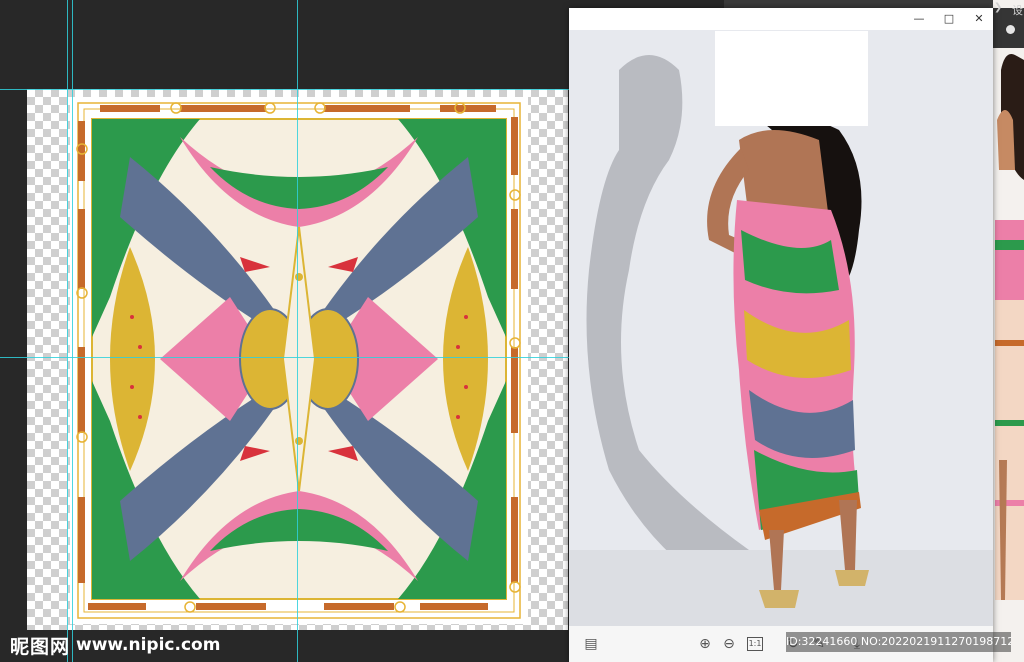 This screenshot has height=662, width=1024. What do you see at coordinates (898, 642) in the screenshot?
I see `image-id-overlay: ID:32241660 NO:20220219112701987124` at bounding box center [898, 642].